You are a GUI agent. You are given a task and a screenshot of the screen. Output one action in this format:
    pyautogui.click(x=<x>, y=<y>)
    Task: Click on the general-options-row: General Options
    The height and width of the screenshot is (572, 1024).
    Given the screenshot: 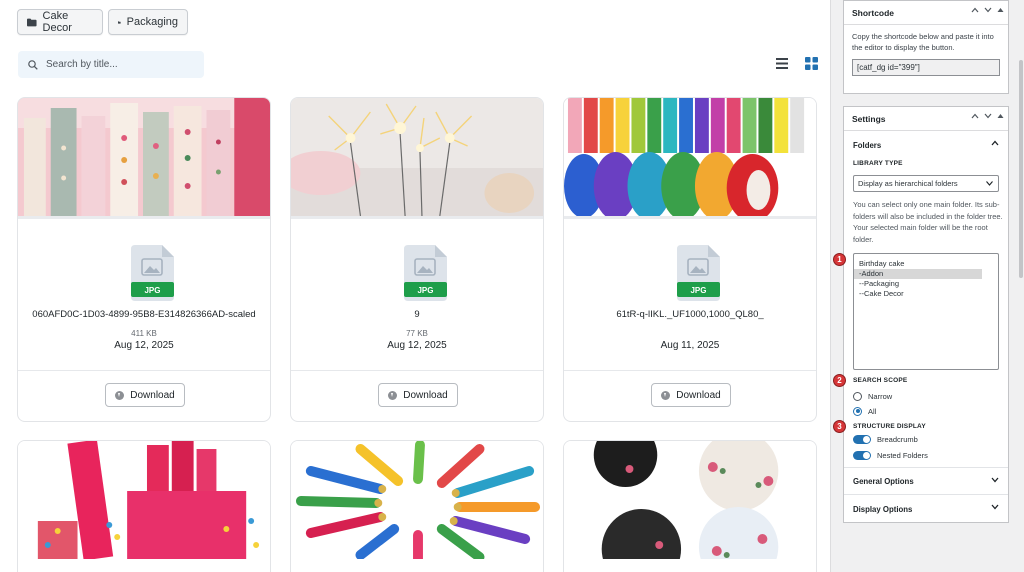 What is the action you would take?
    pyautogui.click(x=926, y=481)
    